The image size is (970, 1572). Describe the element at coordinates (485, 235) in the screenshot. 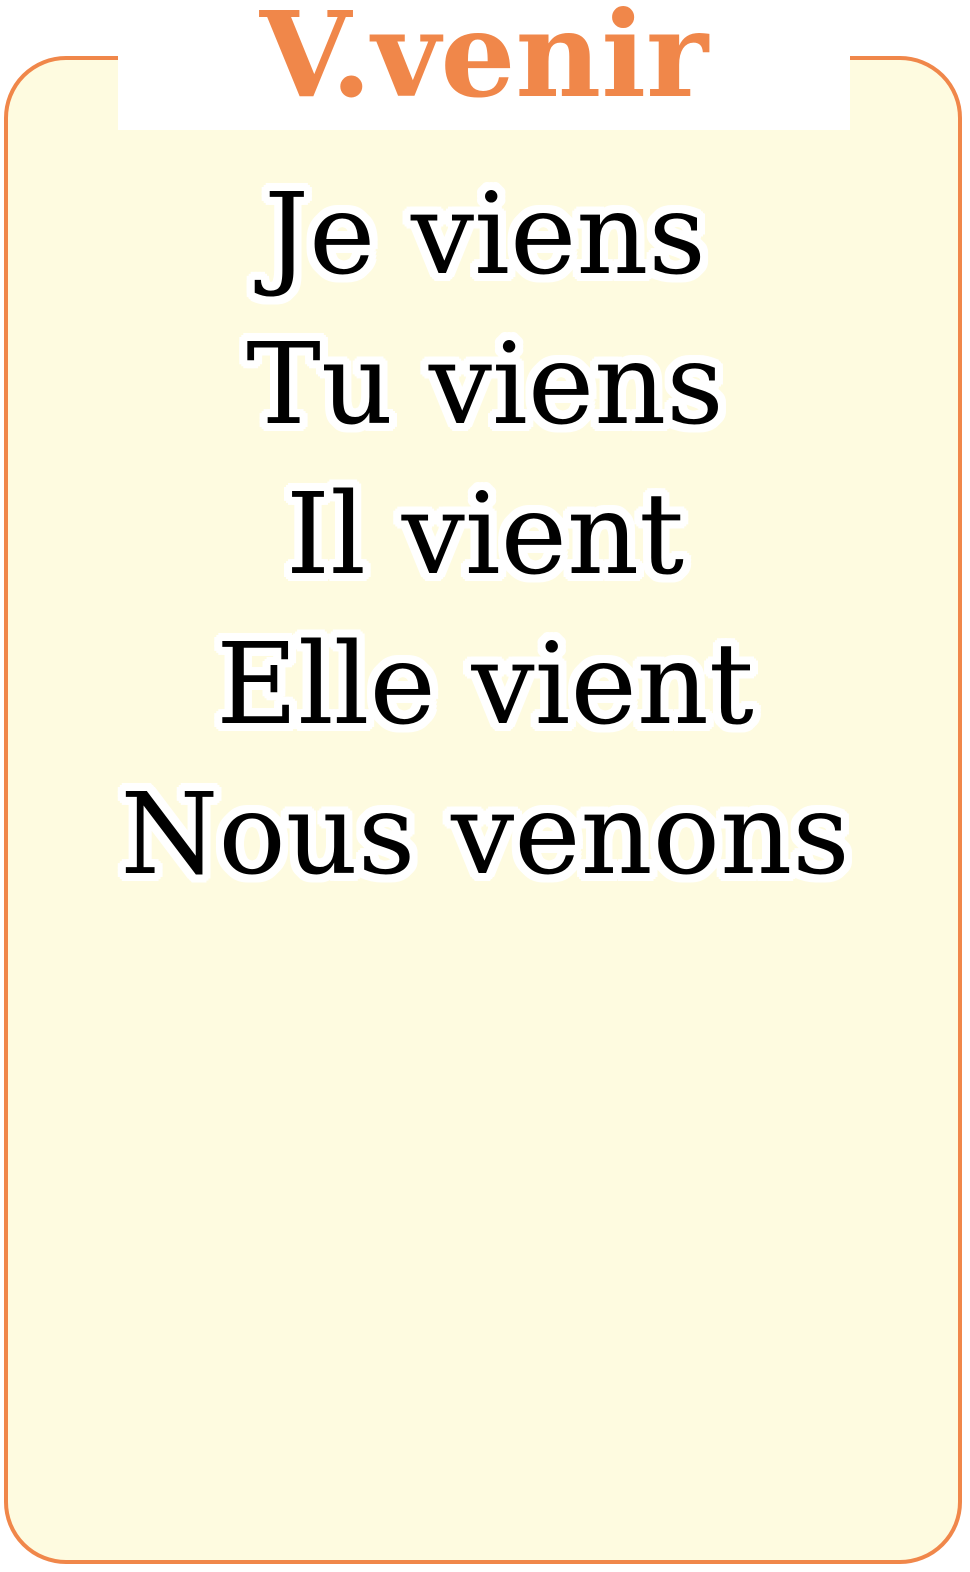

I see `conjugation-je: Je viens` at that location.